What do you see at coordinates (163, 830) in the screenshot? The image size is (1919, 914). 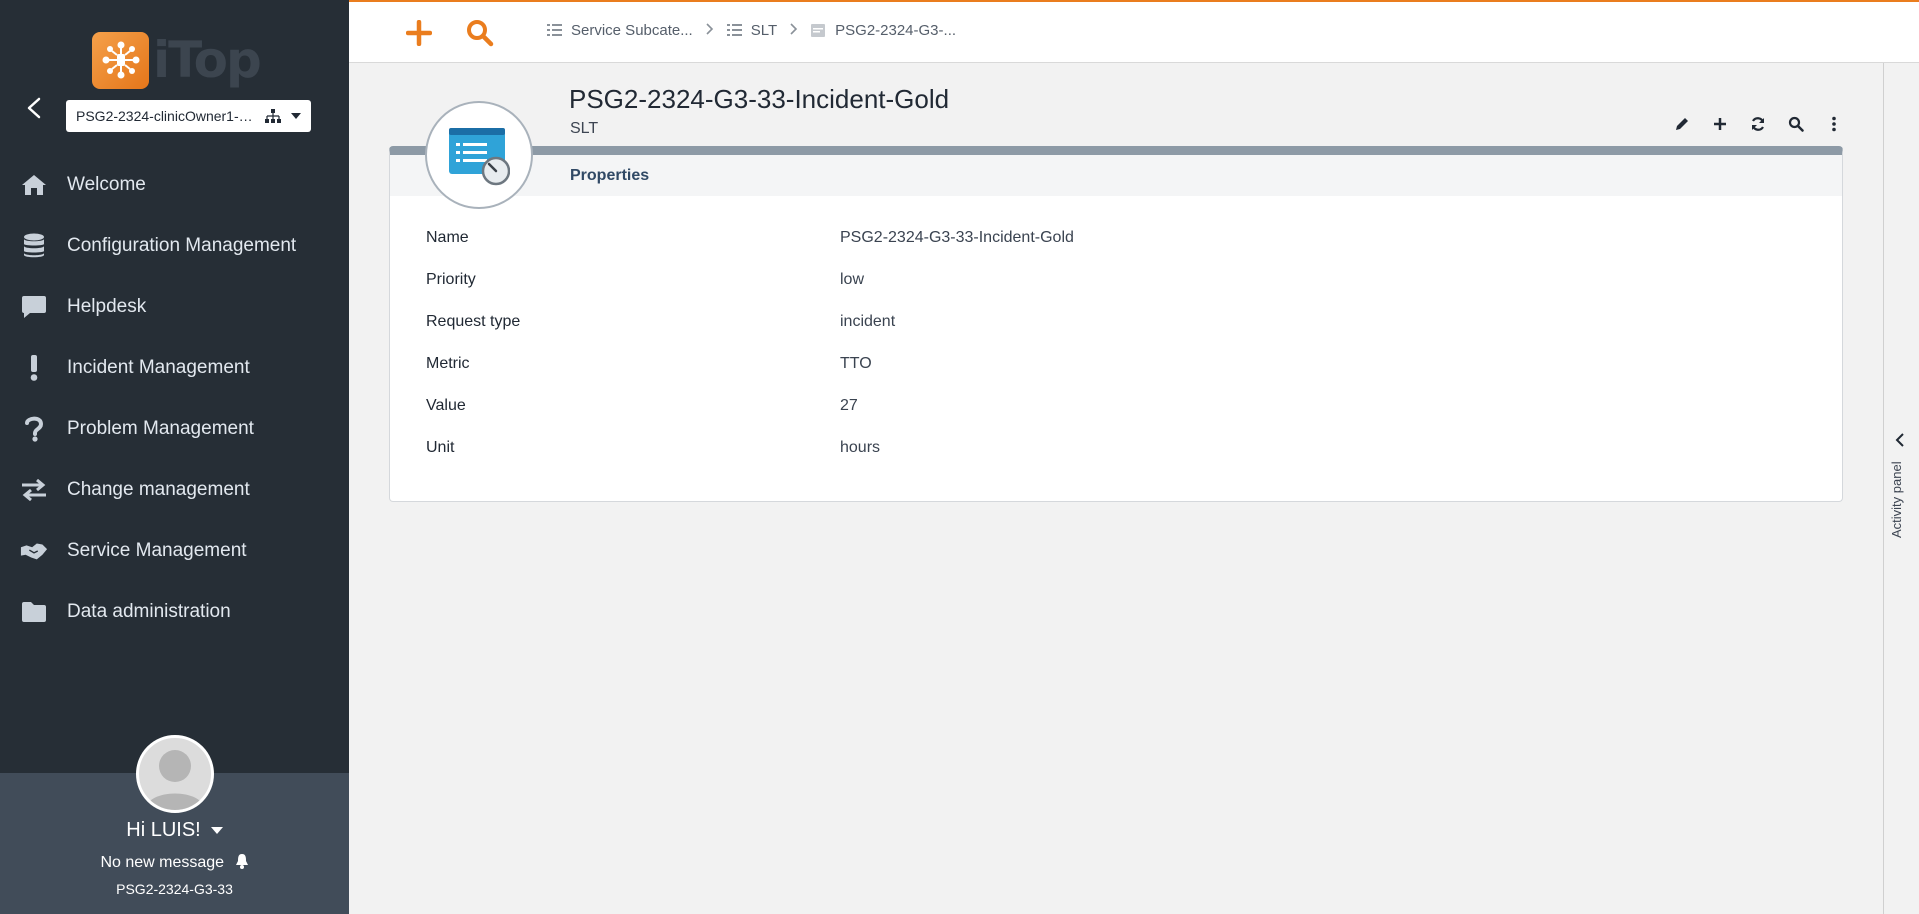 I see `user-greeting: Hi LUIS!` at bounding box center [163, 830].